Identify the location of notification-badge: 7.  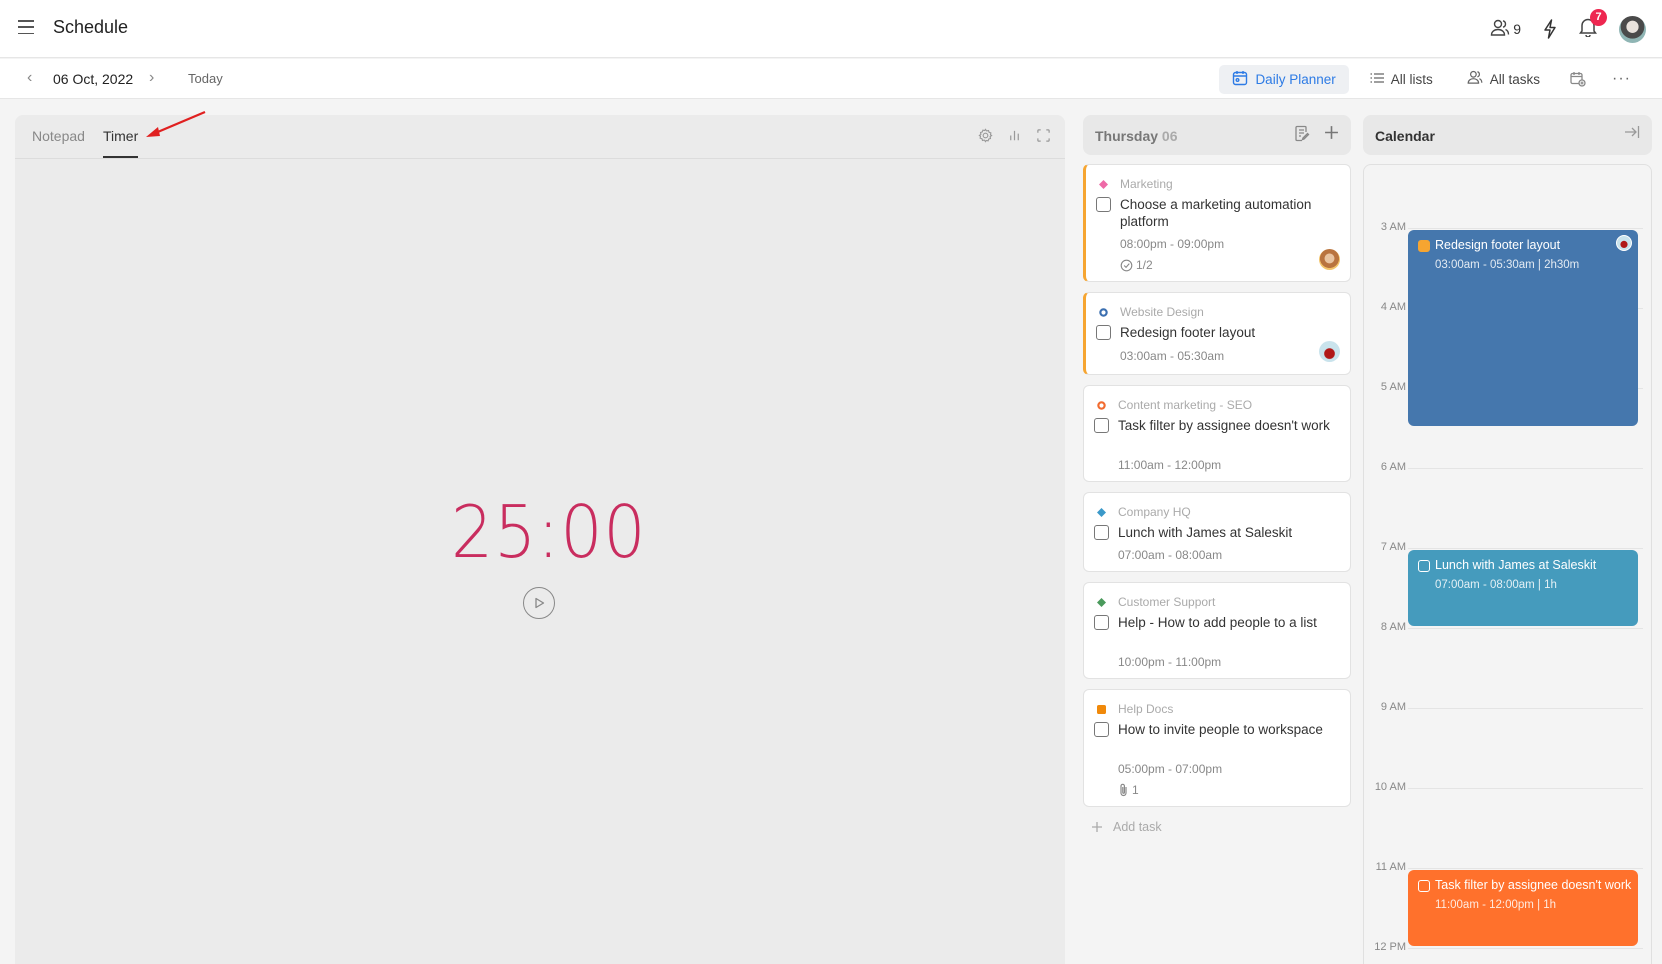
(1598, 17).